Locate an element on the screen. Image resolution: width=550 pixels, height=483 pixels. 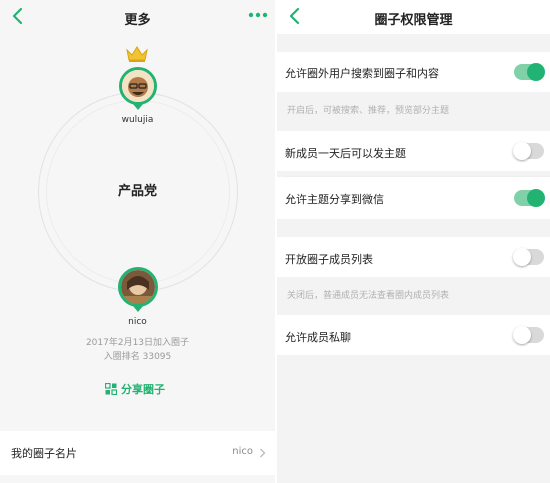
setting-label: 允许主题分享到微信 is located at coordinates (334, 199).